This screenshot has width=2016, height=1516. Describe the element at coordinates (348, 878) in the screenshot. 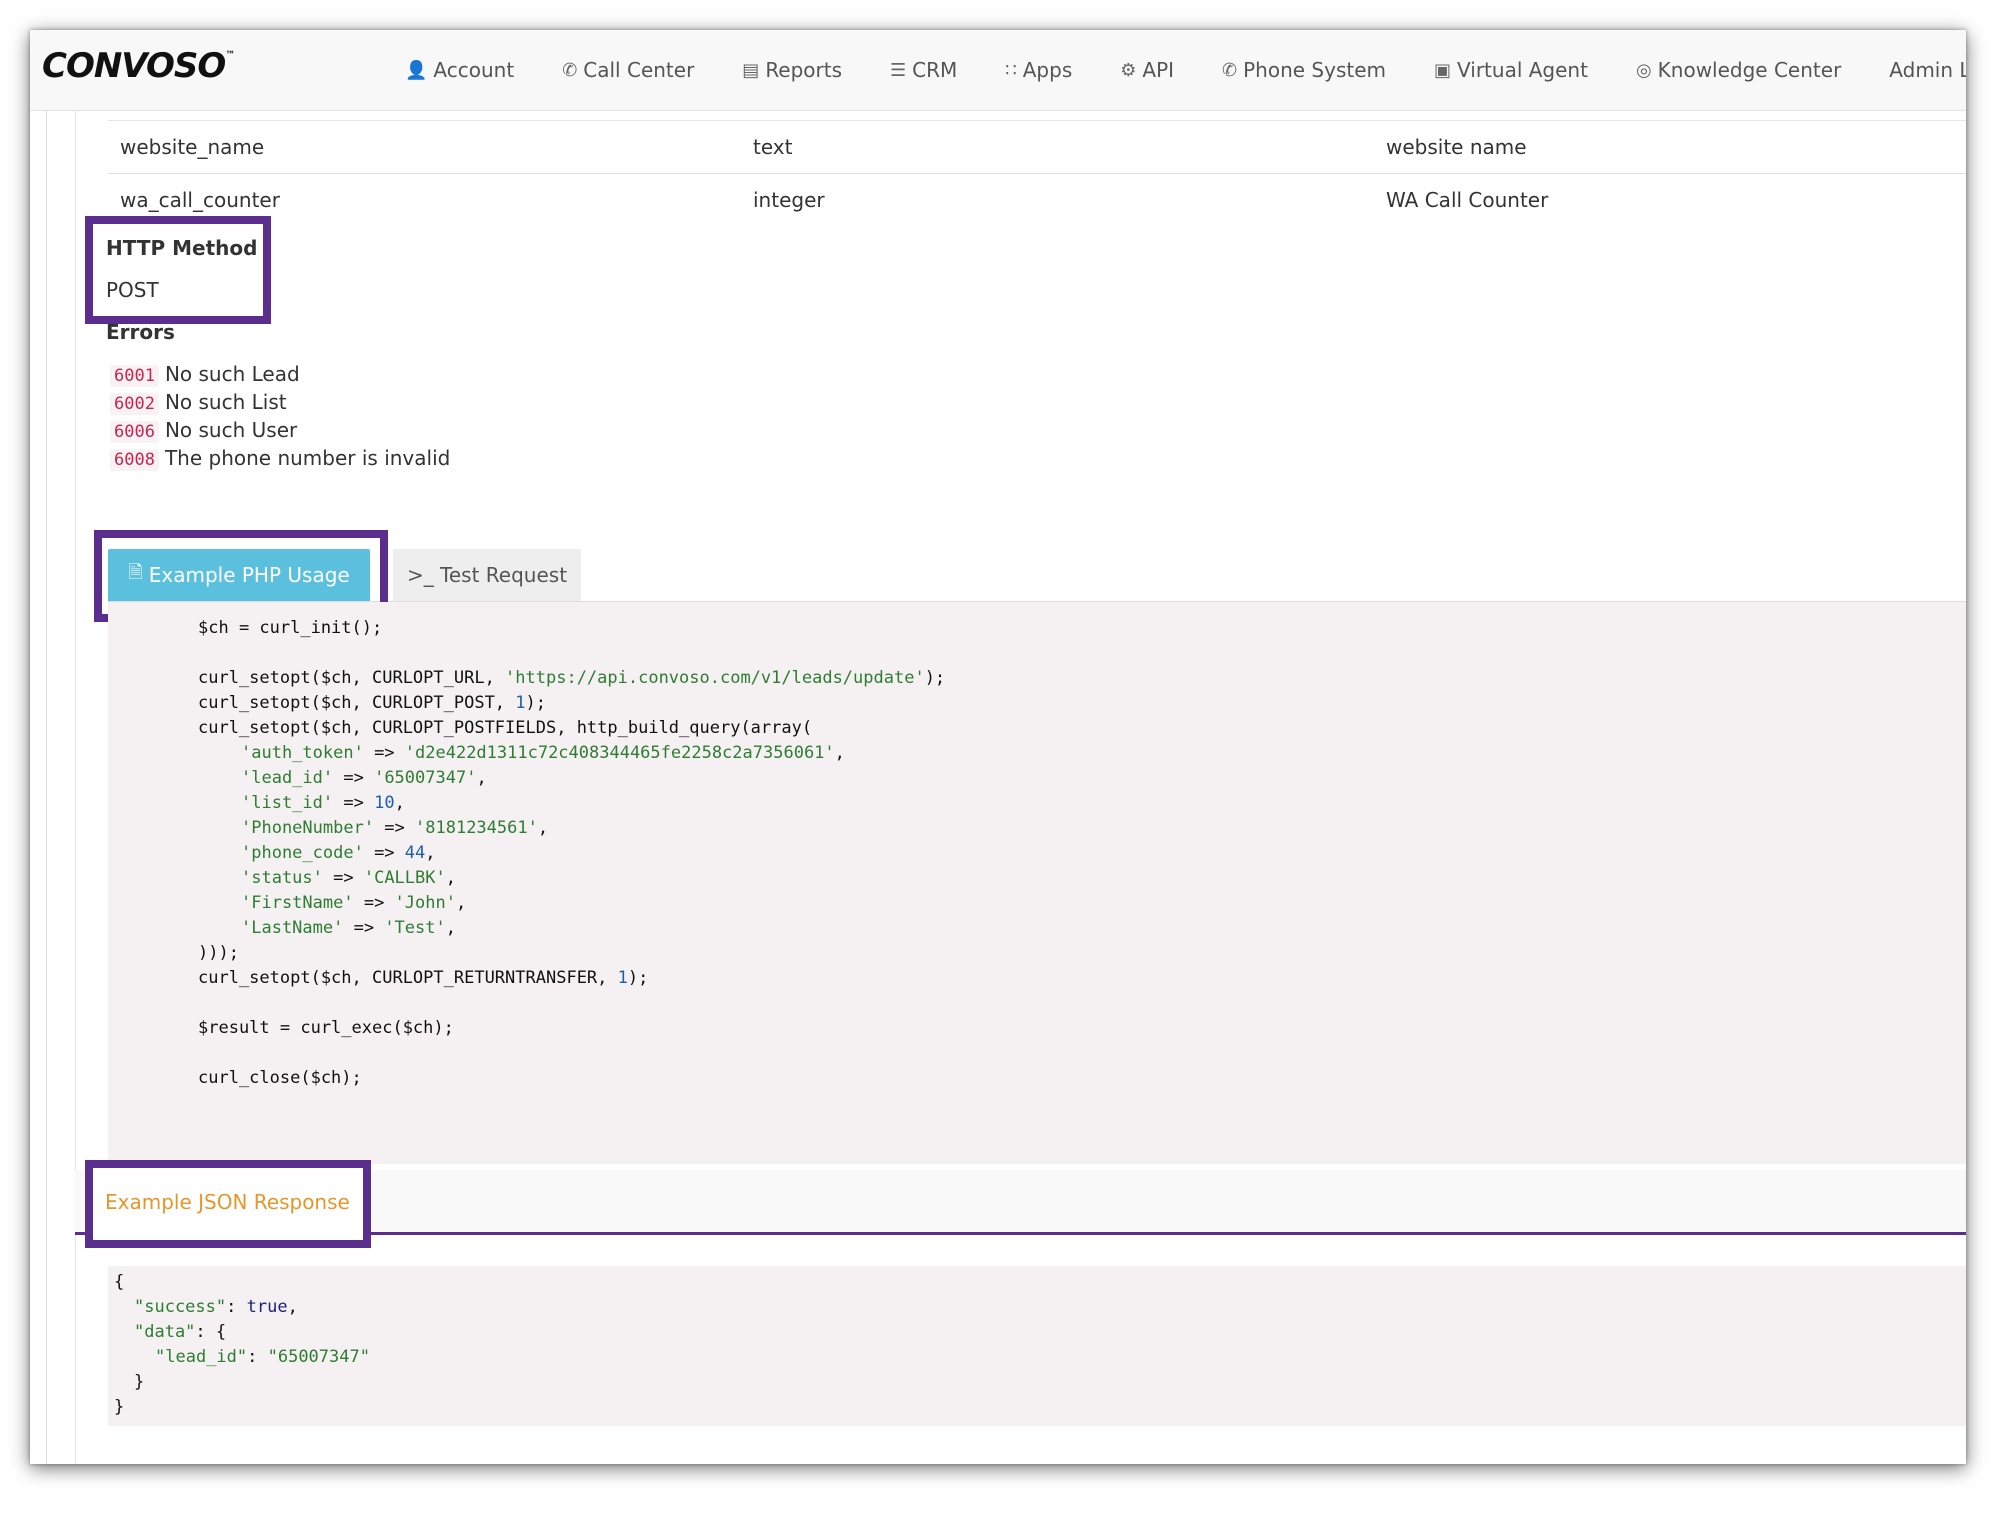

I see `code-line: 'status' => 'CALLBK',` at that location.